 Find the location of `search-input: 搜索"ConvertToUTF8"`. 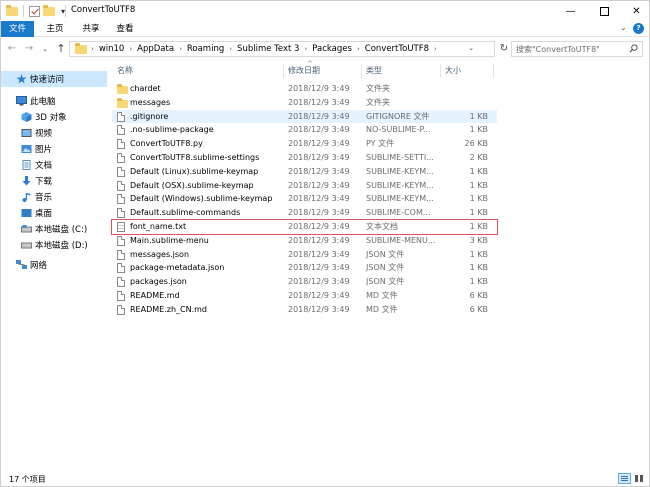

search-input: 搜索"ConvertToUTF8" is located at coordinates (577, 49).